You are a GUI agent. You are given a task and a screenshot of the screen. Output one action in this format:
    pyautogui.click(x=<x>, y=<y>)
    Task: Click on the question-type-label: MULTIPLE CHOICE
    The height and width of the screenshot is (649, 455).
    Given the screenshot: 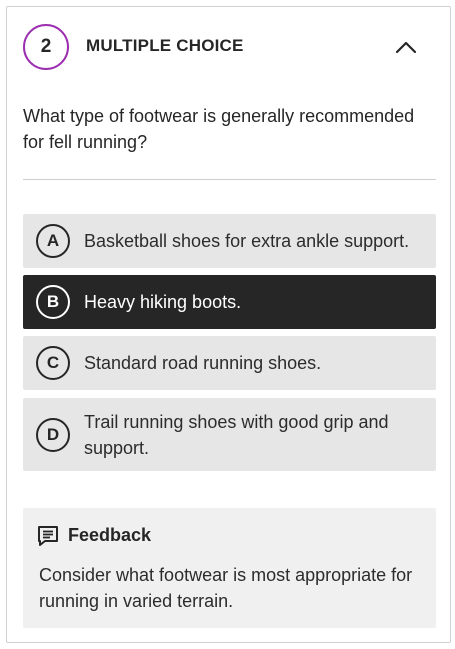 What is the action you would take?
    pyautogui.click(x=165, y=45)
    